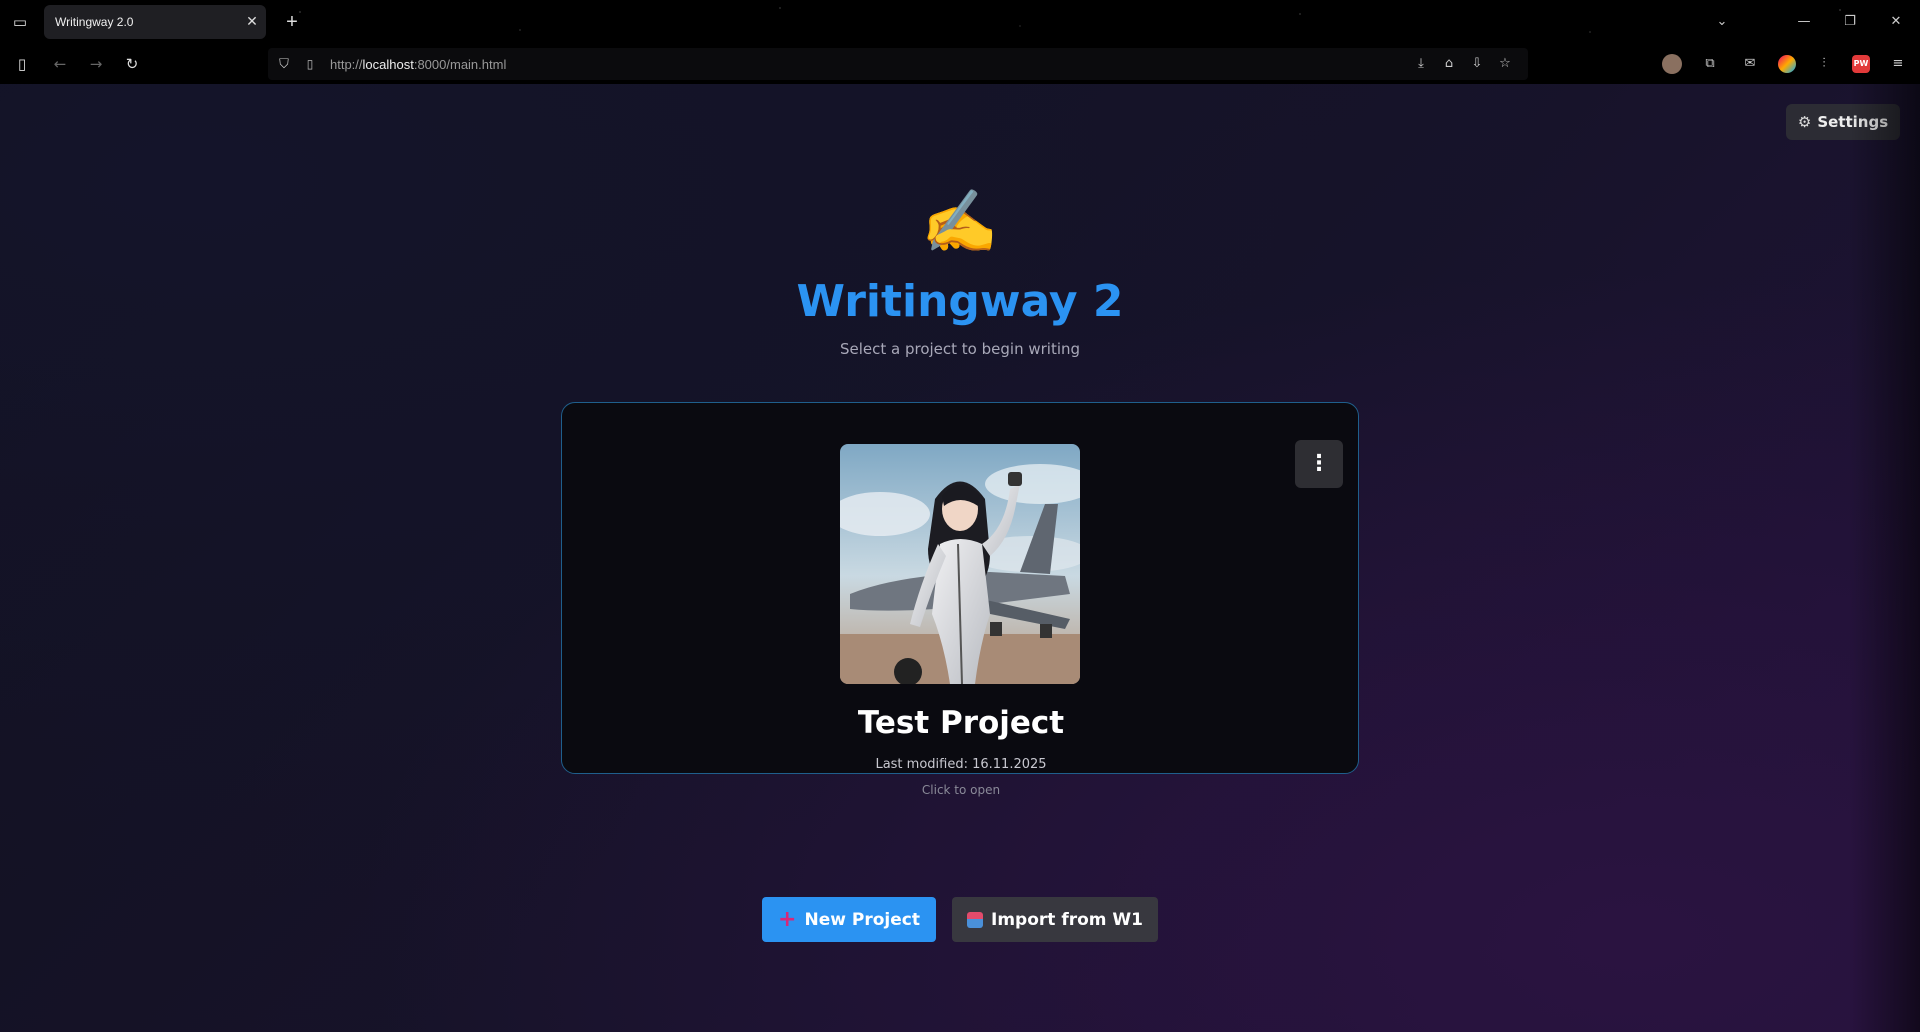 Image resolution: width=1920 pixels, height=1032 pixels. I want to click on tab-list-icon: ▭, so click(20, 22).